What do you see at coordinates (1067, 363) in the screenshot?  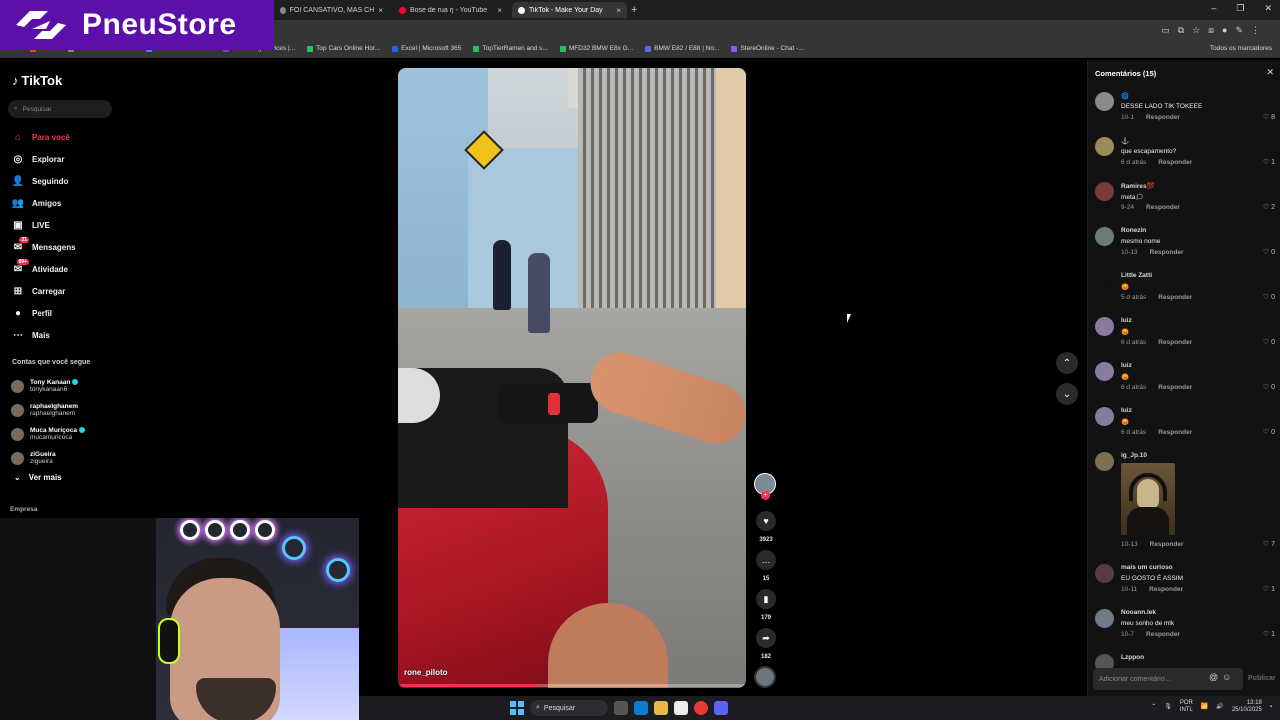 I see `previous-video-button: ⌃` at bounding box center [1067, 363].